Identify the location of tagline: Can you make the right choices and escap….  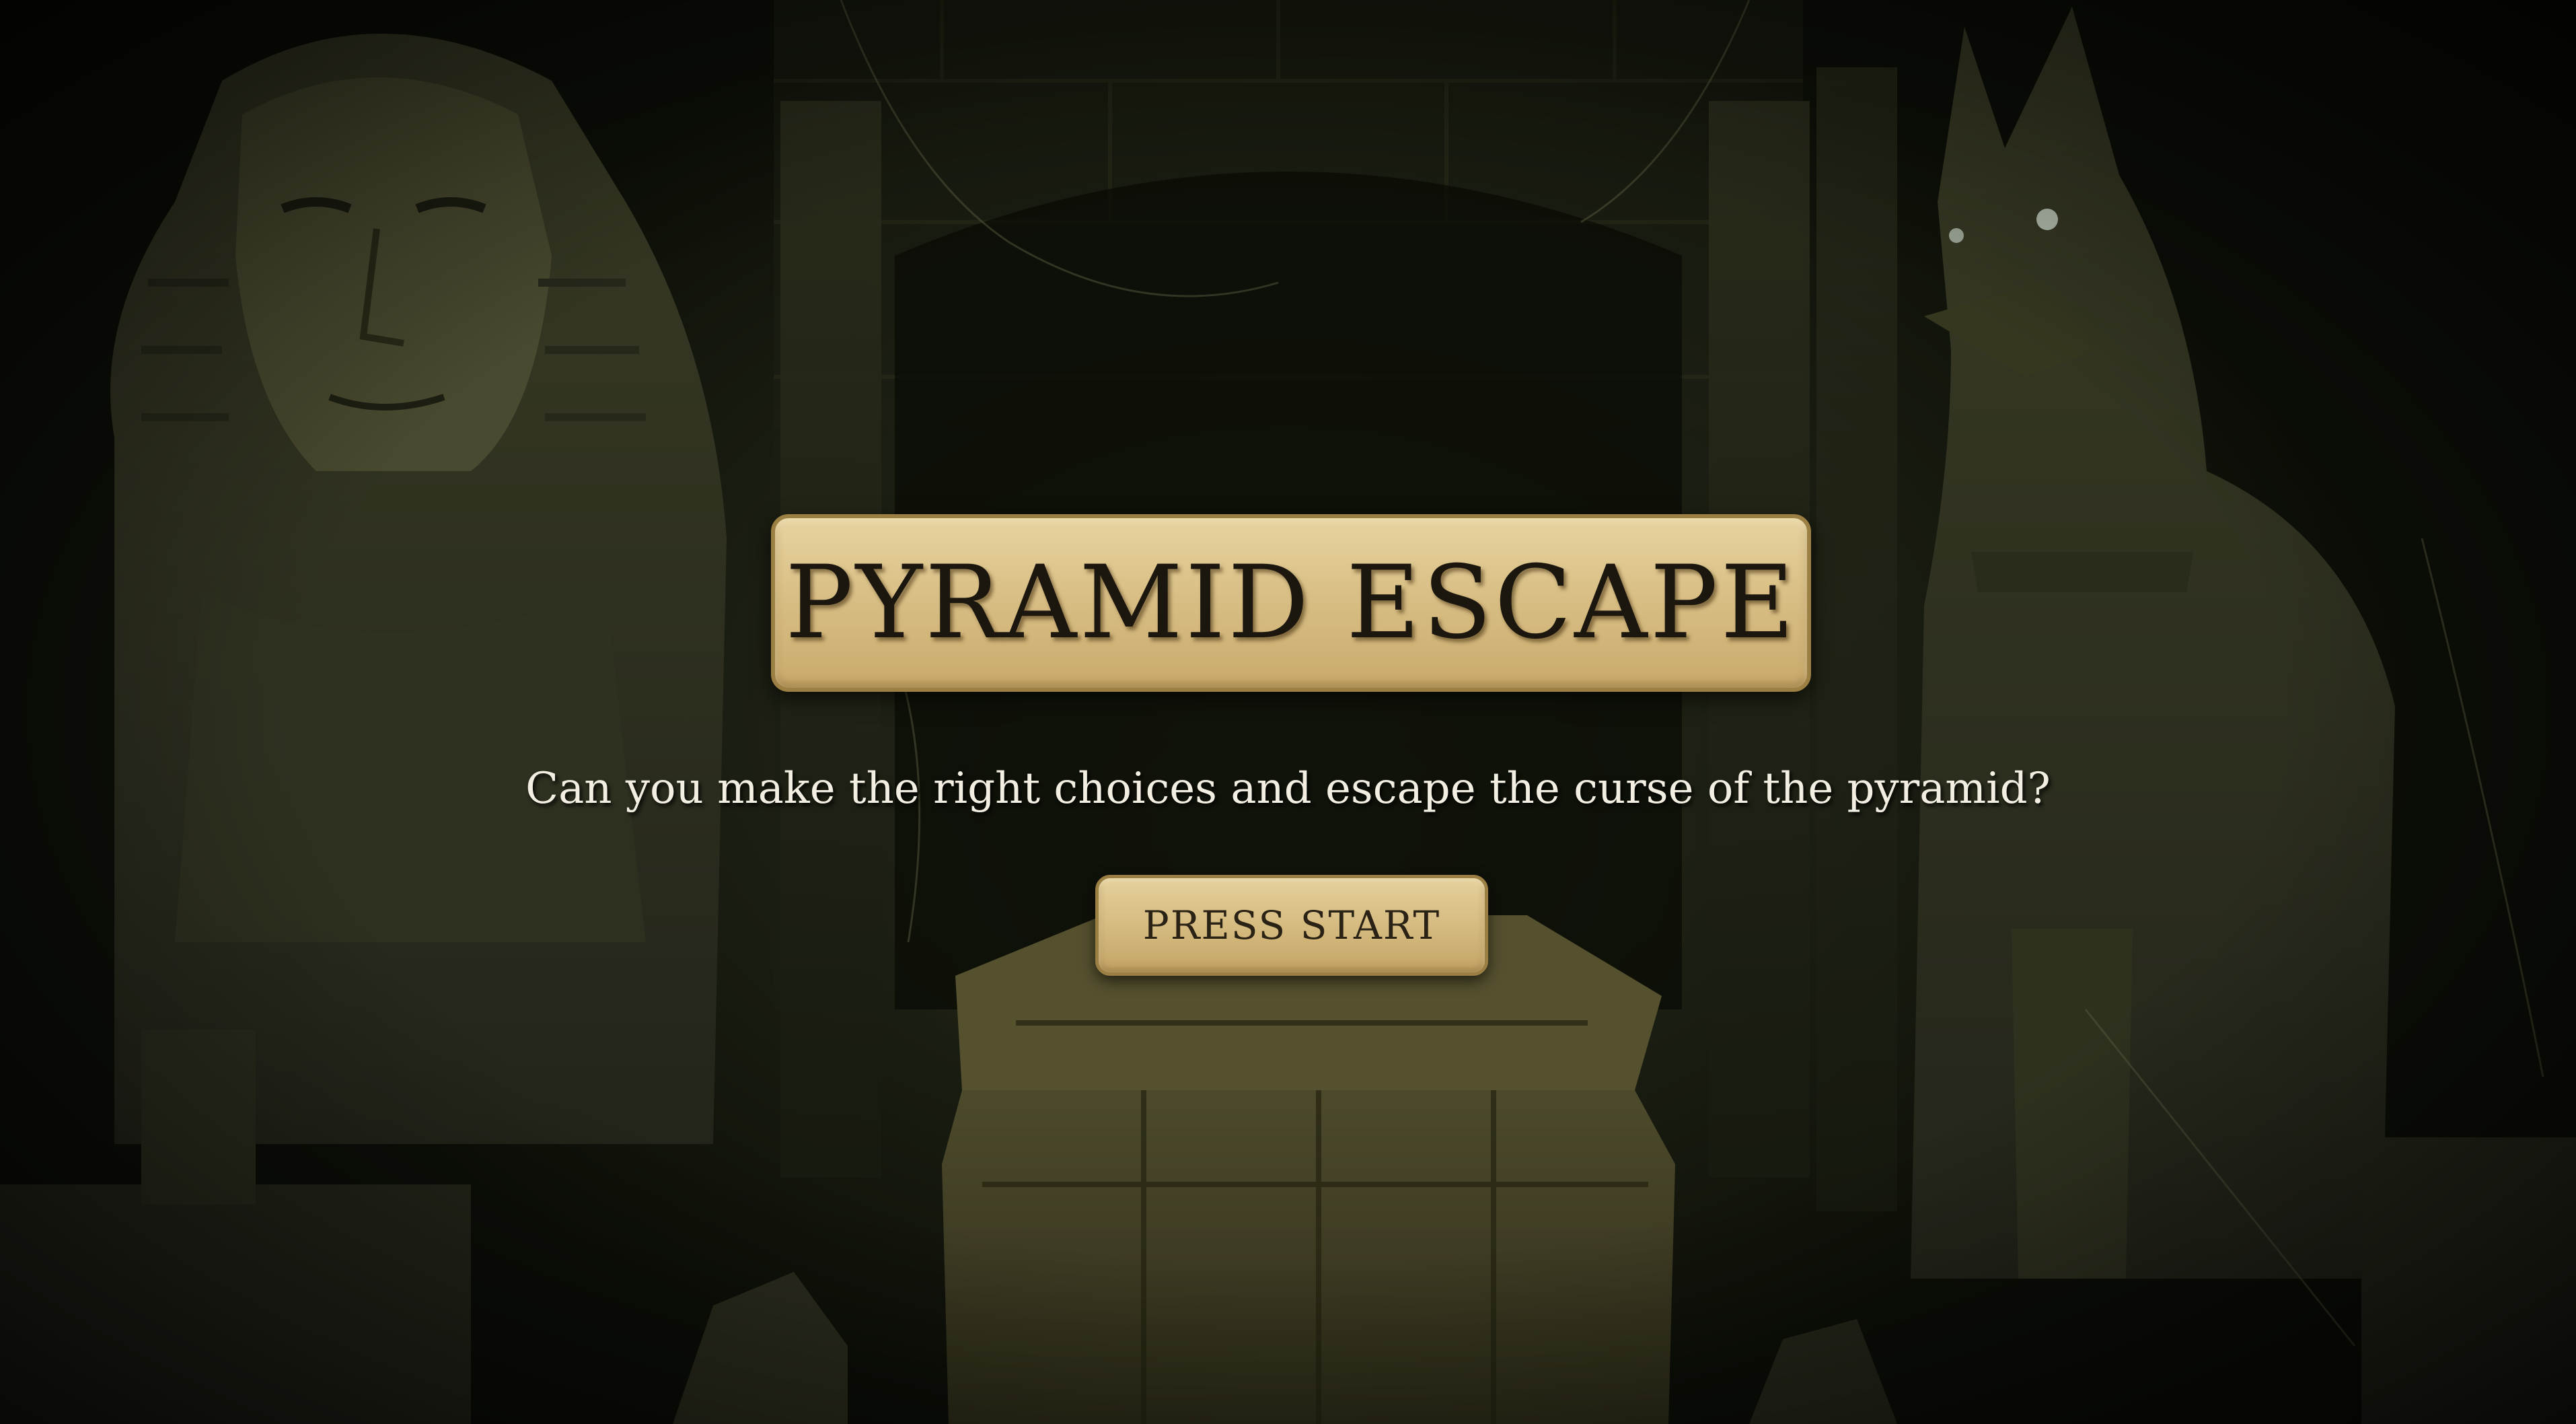
(1288, 789).